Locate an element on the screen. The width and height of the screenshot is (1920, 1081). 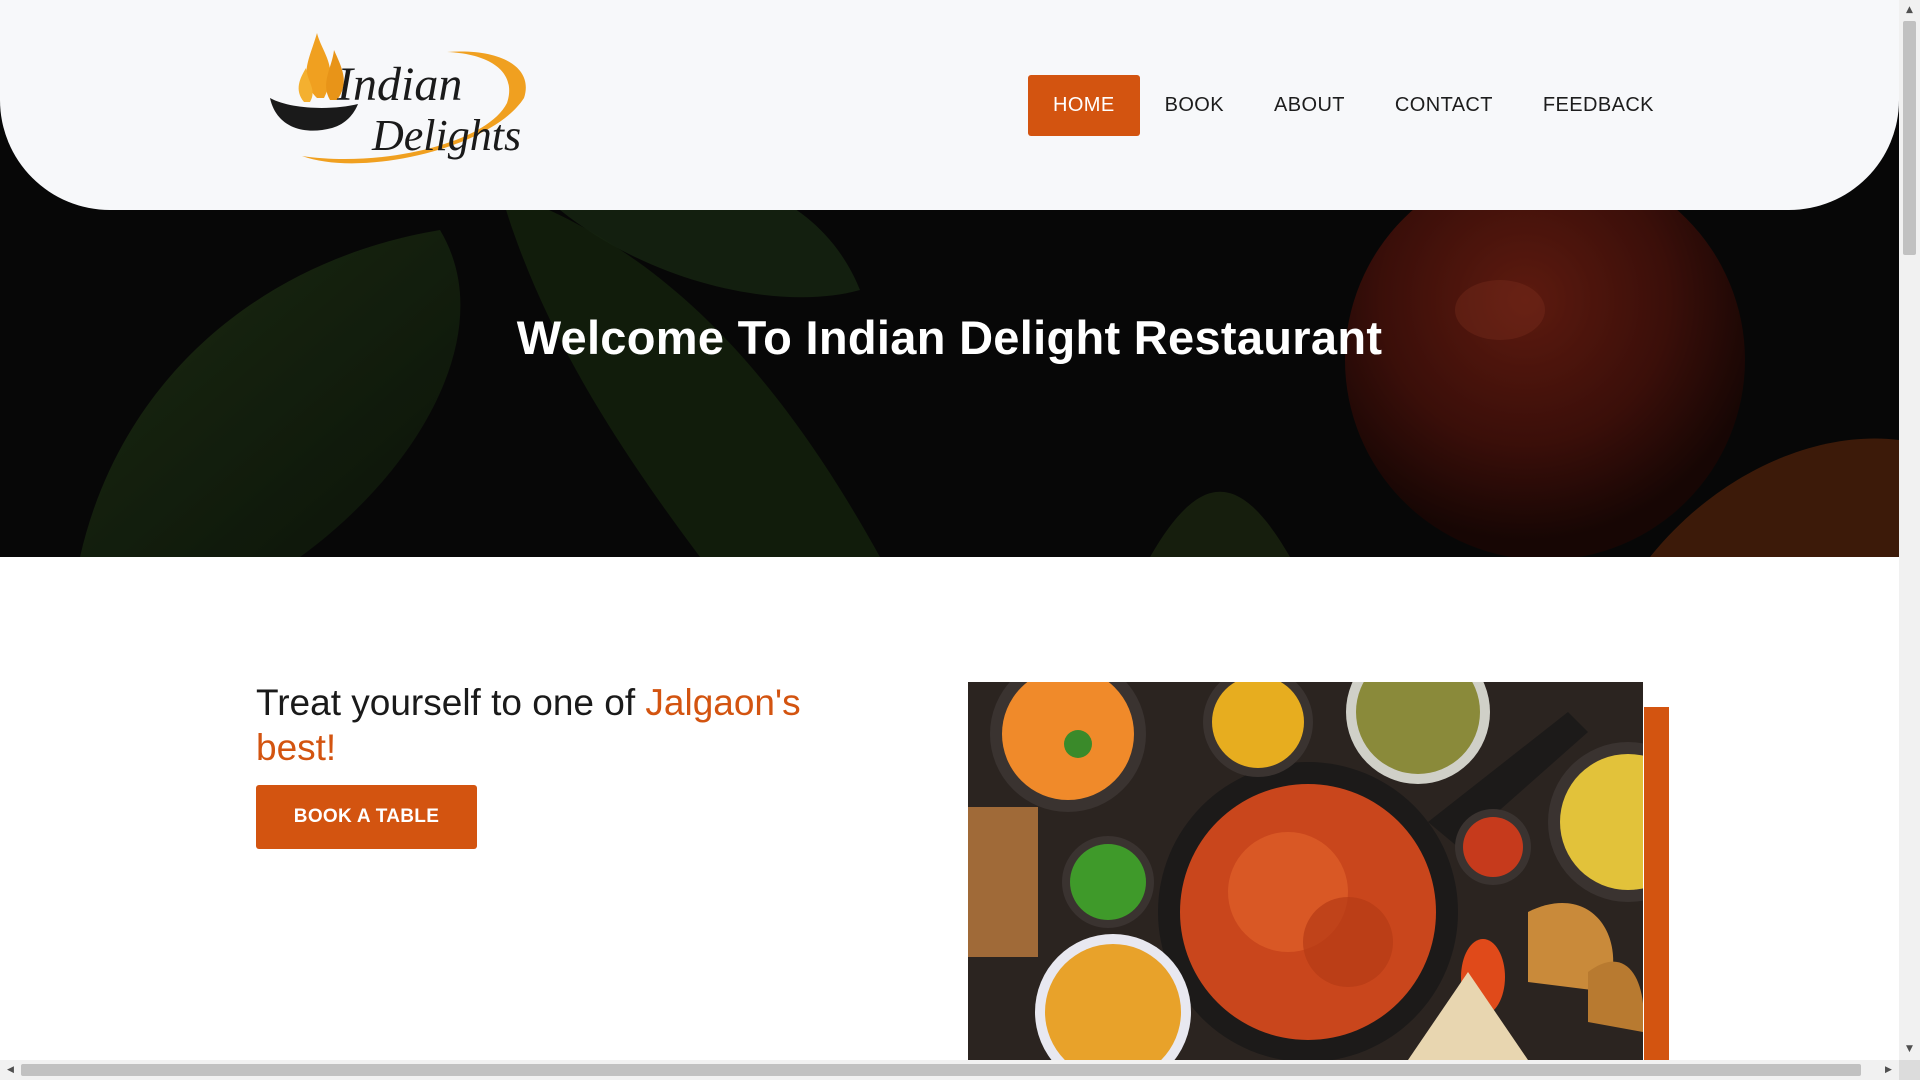
scroll-left-icon: ◀ is located at coordinates (10, 1070).